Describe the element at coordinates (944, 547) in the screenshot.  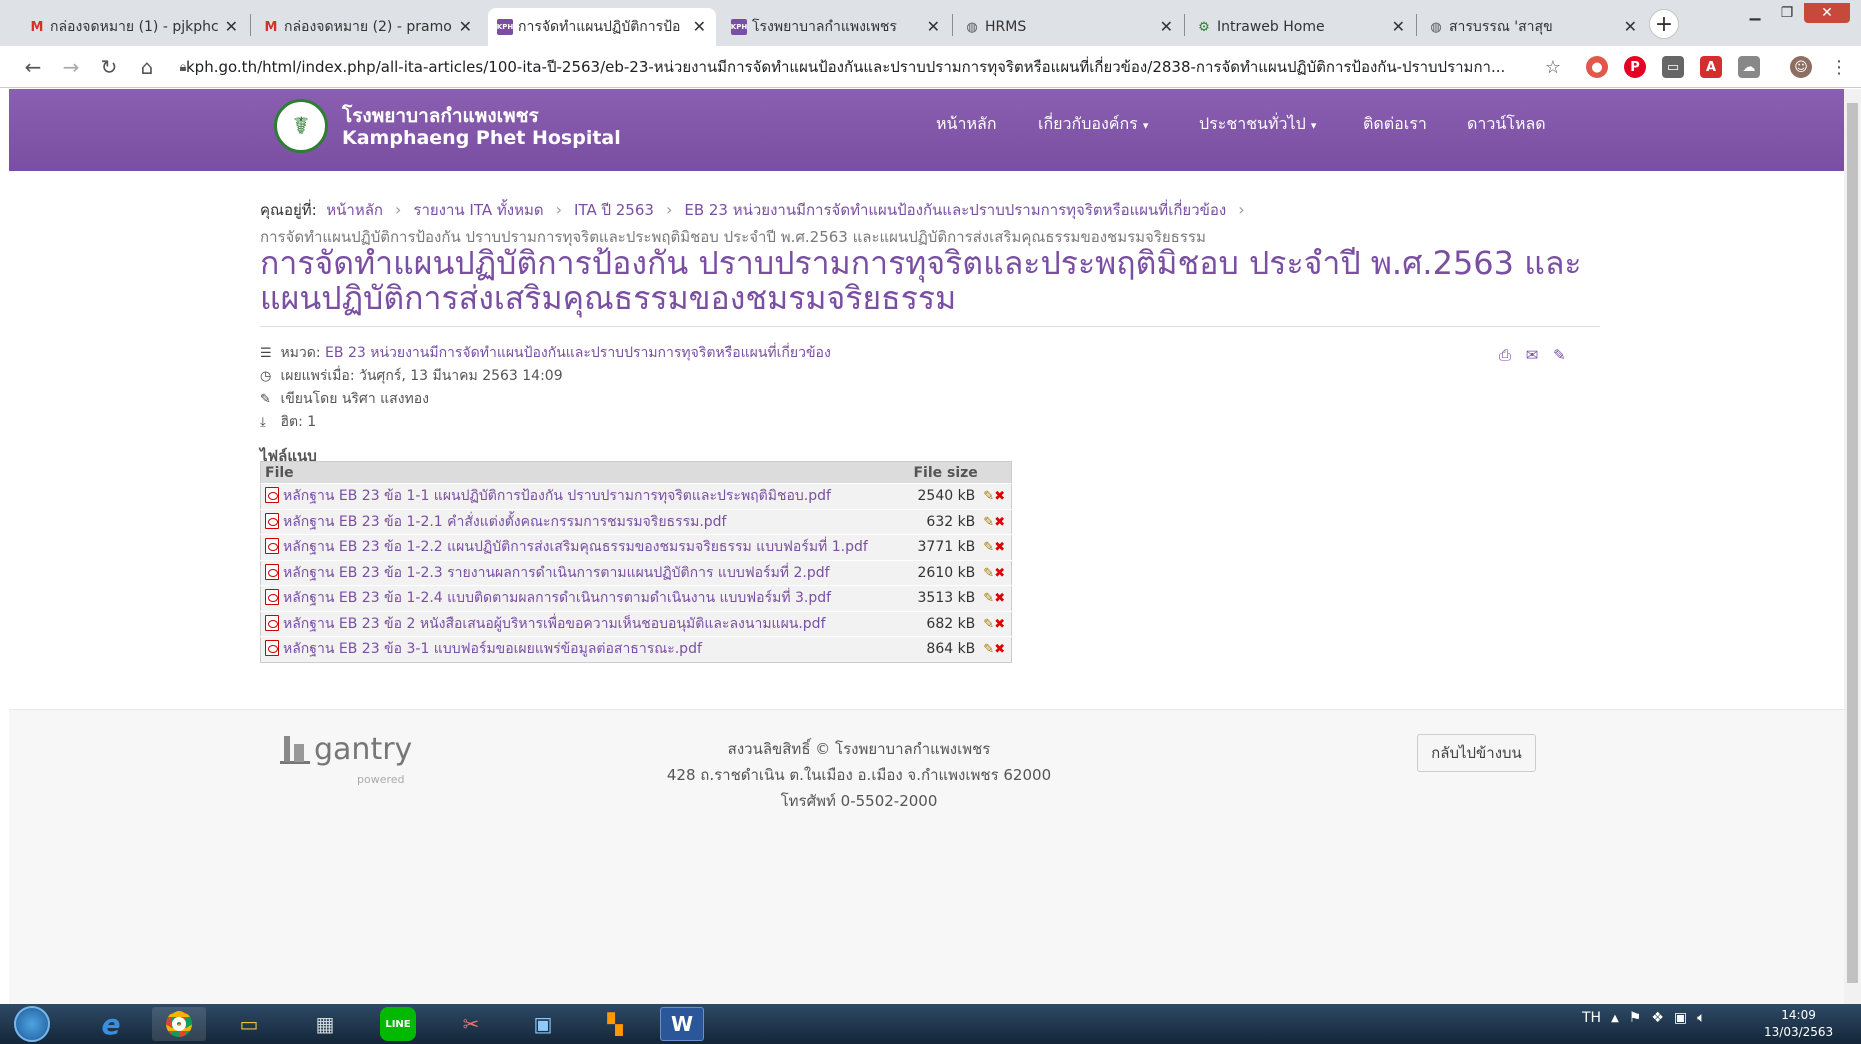
I see `file-size: 3771 kB` at that location.